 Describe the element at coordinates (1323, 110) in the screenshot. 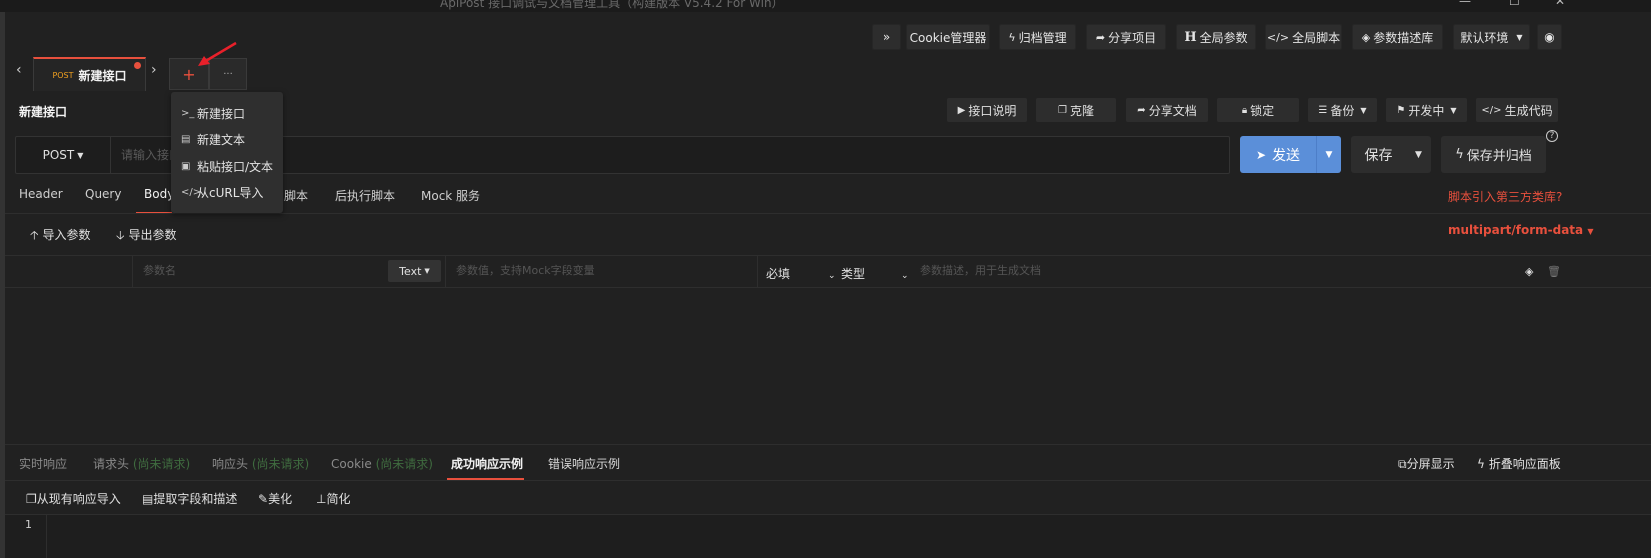

I see `database-icon: ☰` at that location.